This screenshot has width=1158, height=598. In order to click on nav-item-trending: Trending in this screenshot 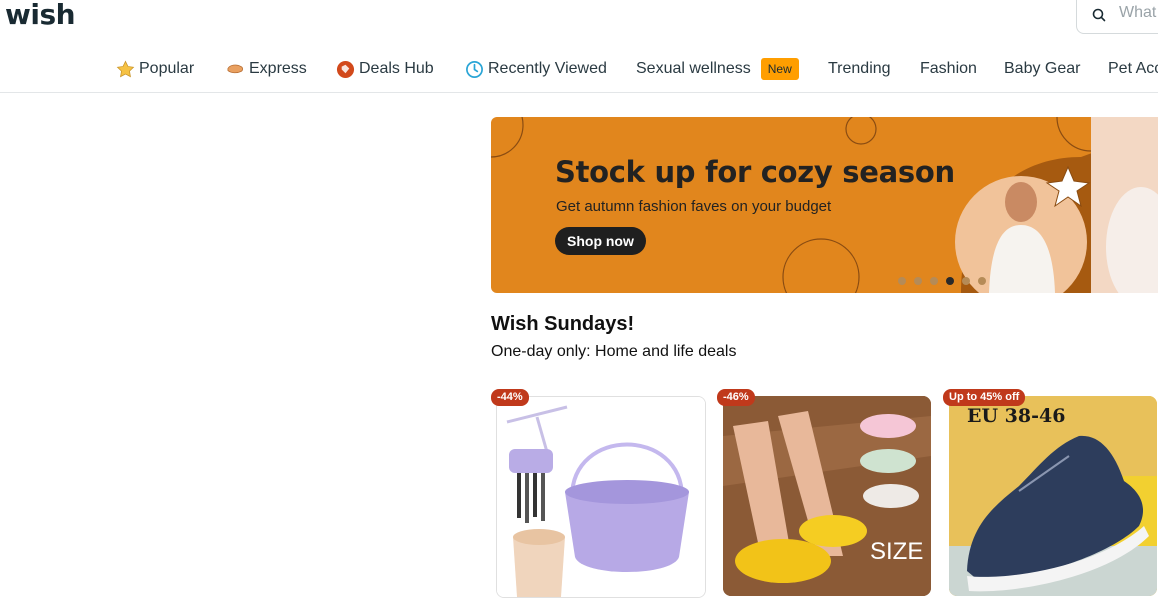, I will do `click(859, 69)`.